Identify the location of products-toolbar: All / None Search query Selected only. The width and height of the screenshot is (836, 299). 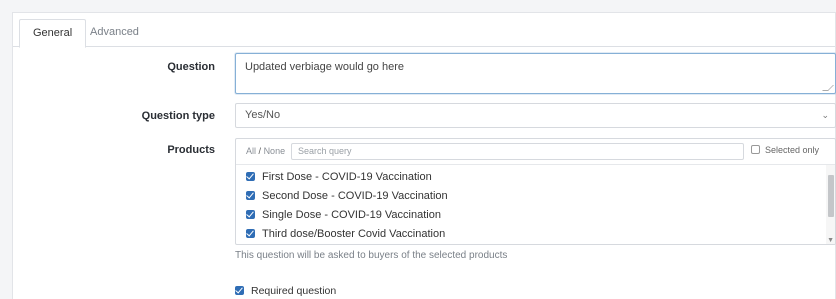
(535, 152).